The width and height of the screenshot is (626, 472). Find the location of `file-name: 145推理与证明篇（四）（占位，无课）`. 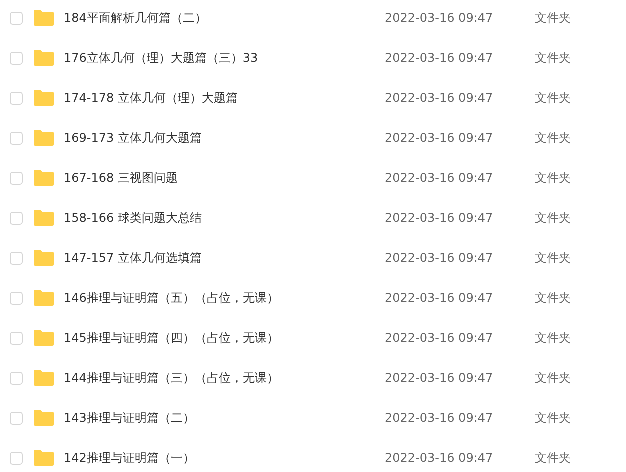

file-name: 145推理与证明篇（四）（占位，无课） is located at coordinates (224, 338).